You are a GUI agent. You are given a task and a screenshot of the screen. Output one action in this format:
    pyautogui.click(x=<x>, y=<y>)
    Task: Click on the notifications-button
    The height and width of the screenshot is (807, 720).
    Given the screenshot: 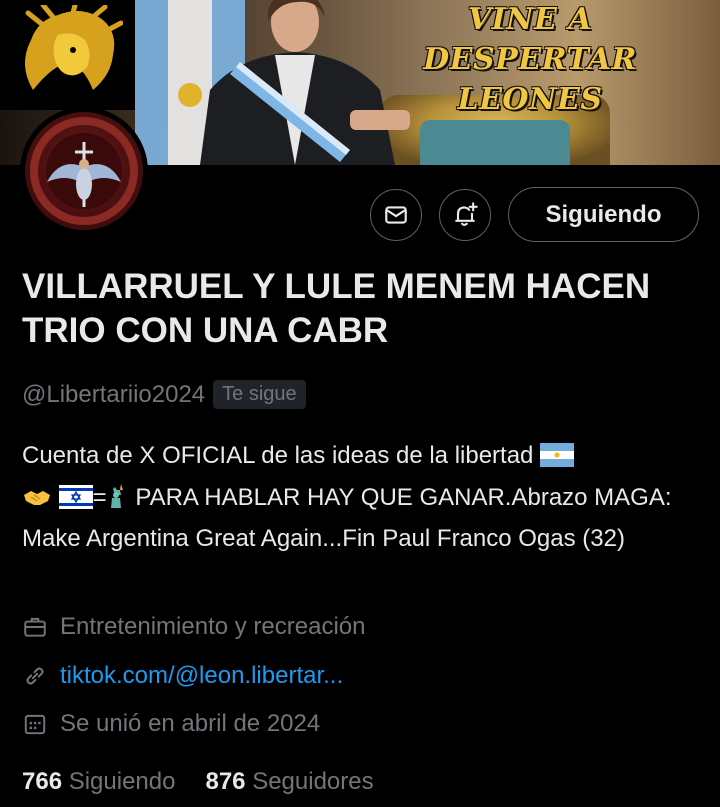 What is the action you would take?
    pyautogui.click(x=465, y=215)
    